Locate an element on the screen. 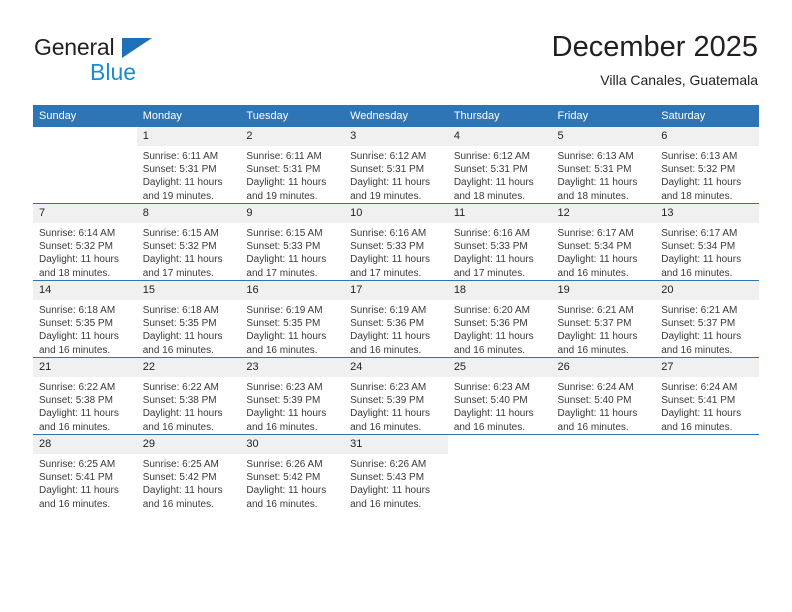 The width and height of the screenshot is (792, 612). sunrise-text: Sunrise: 6:15 AM is located at coordinates (284, 233).